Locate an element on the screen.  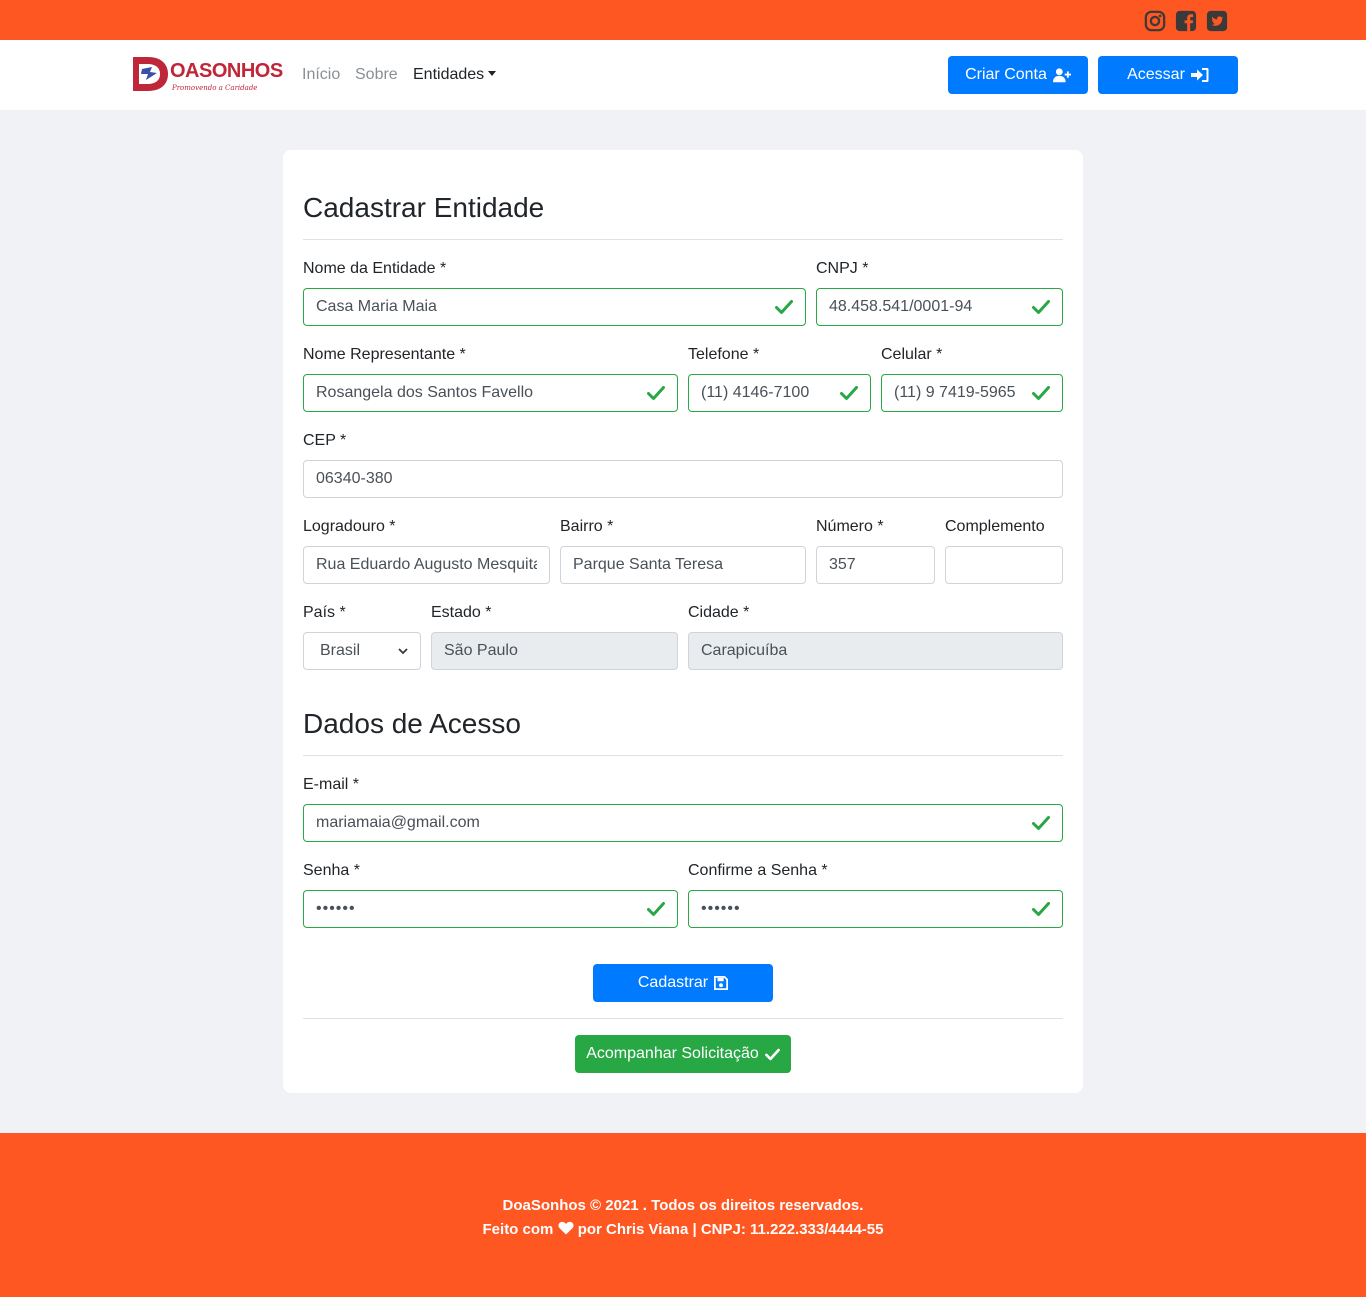
nav-inicio: Início is located at coordinates (321, 75).